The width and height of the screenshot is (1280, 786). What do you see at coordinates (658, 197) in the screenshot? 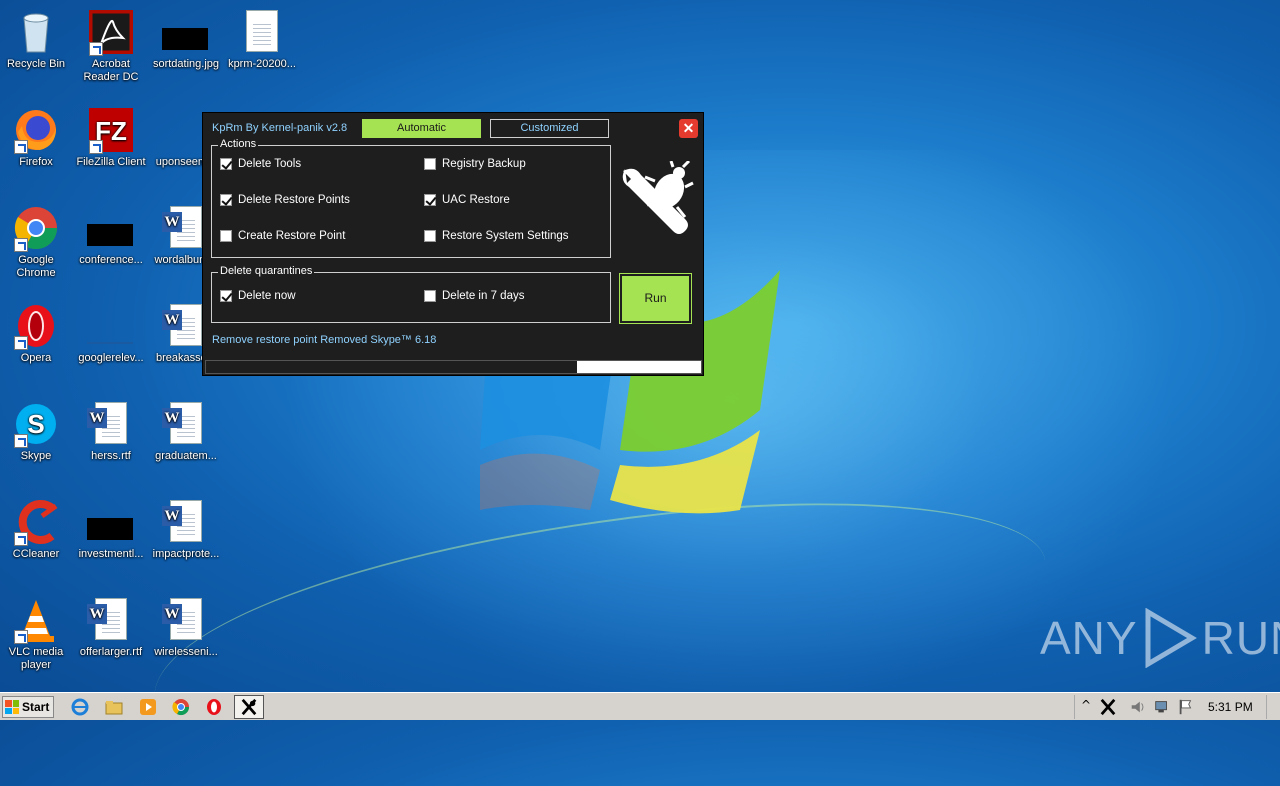
I see `bug-wrench-icon` at bounding box center [658, 197].